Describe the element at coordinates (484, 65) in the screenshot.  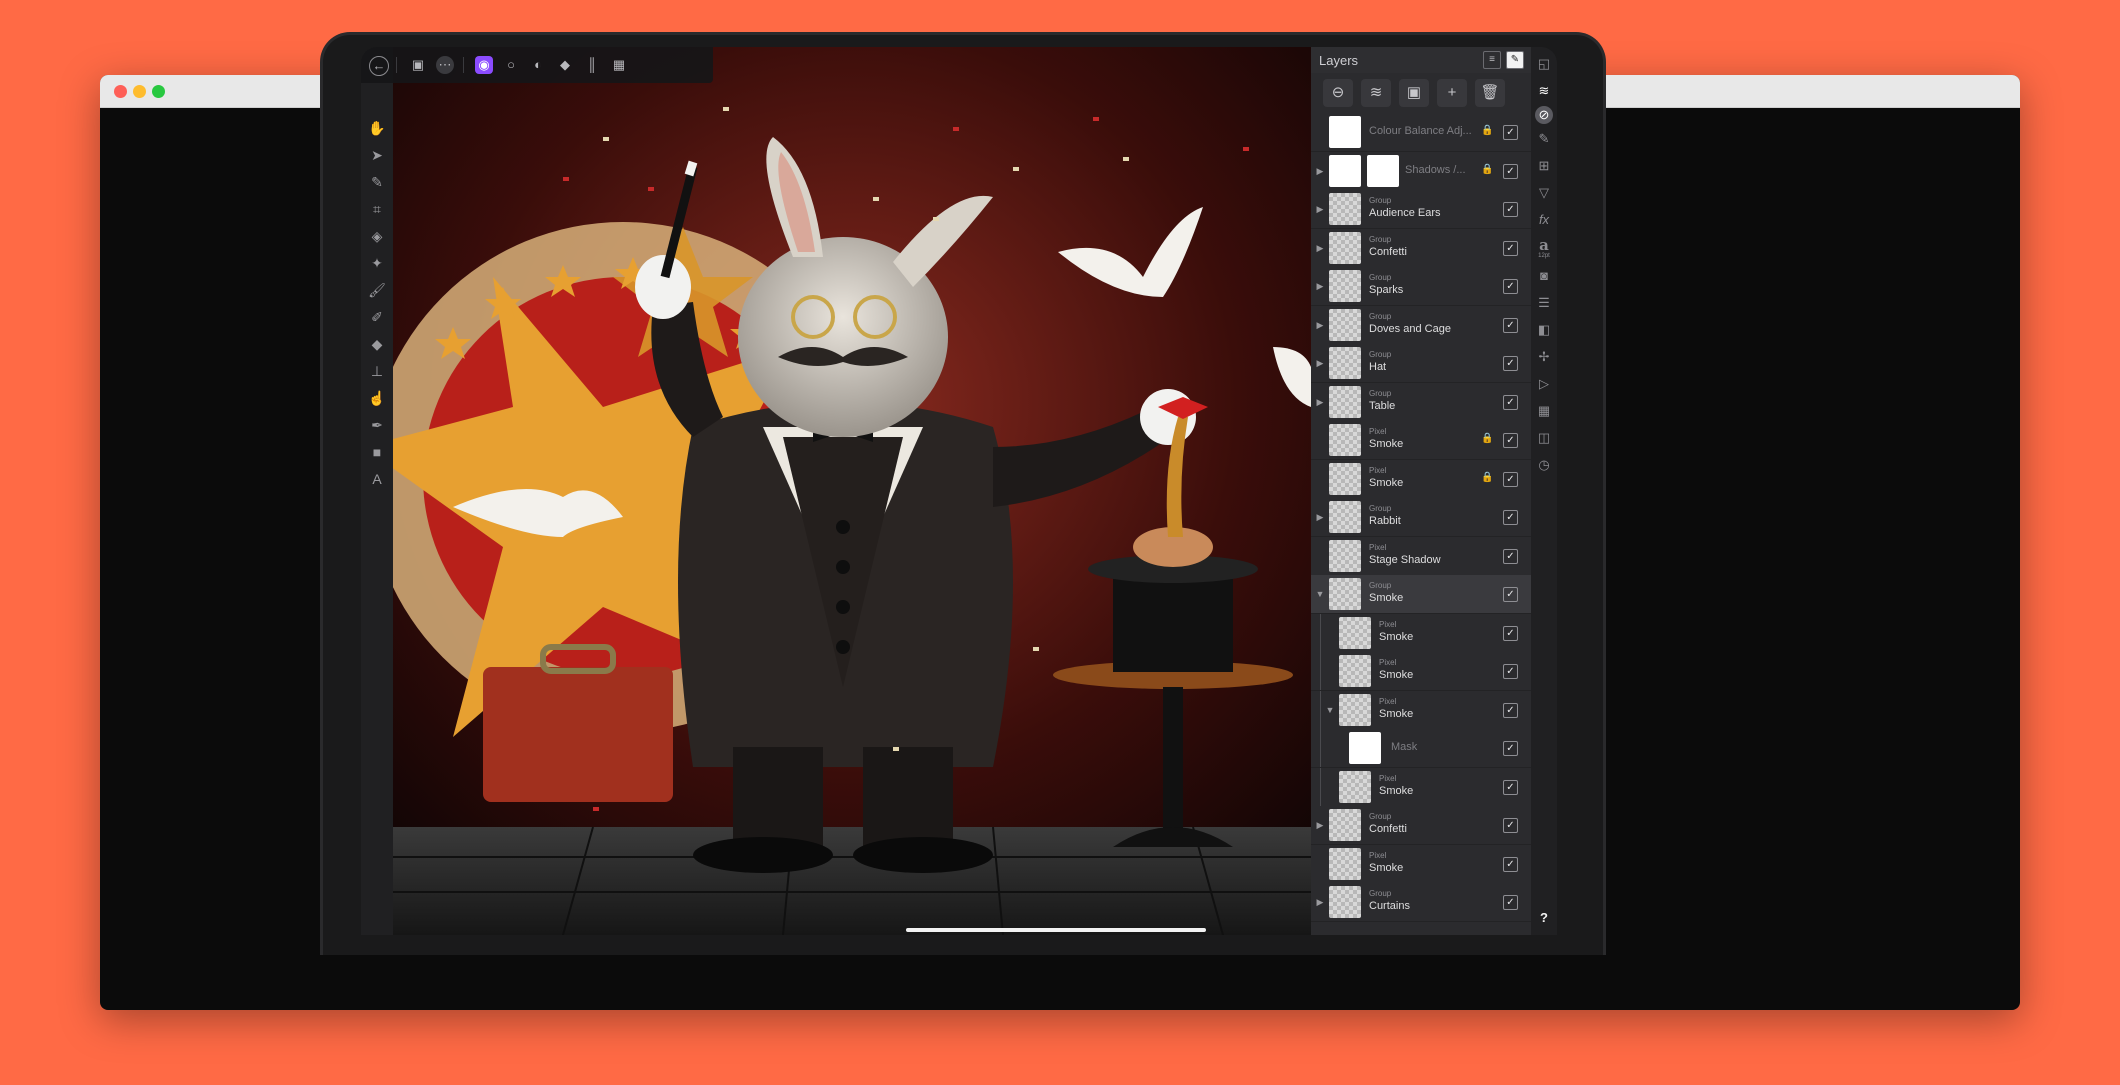
I see `persona-photo-icon: ◉` at that location.